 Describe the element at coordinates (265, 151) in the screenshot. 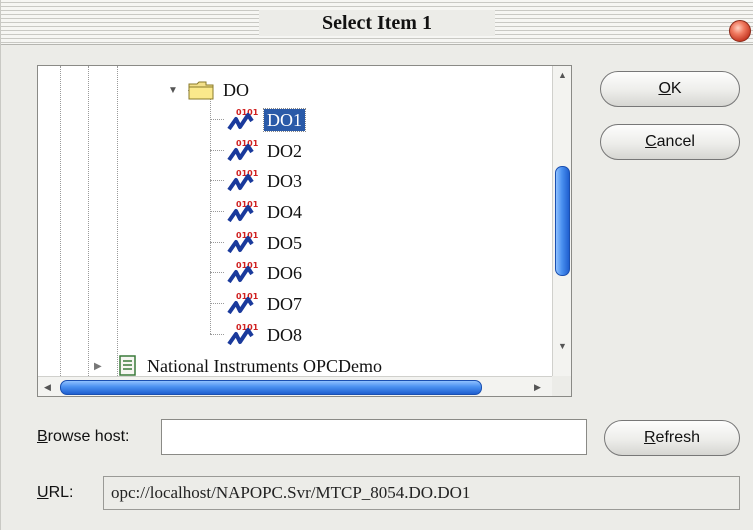

I see `tree-node-tag-do2: 0101 DO2` at that location.